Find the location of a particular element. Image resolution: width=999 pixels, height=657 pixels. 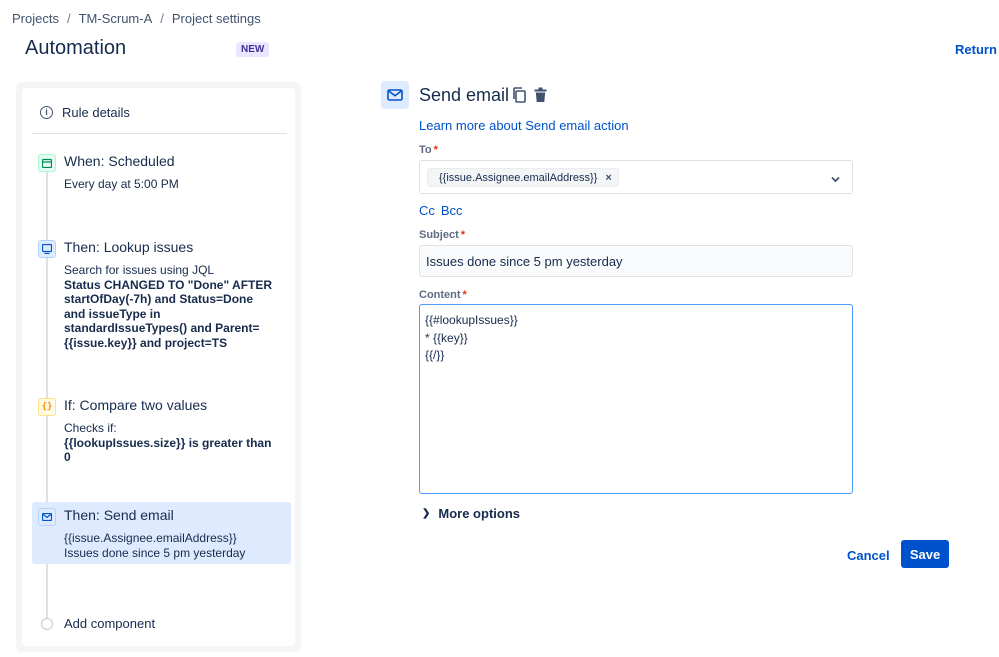

step-title: Then: Lookup issues is located at coordinates (129, 247).